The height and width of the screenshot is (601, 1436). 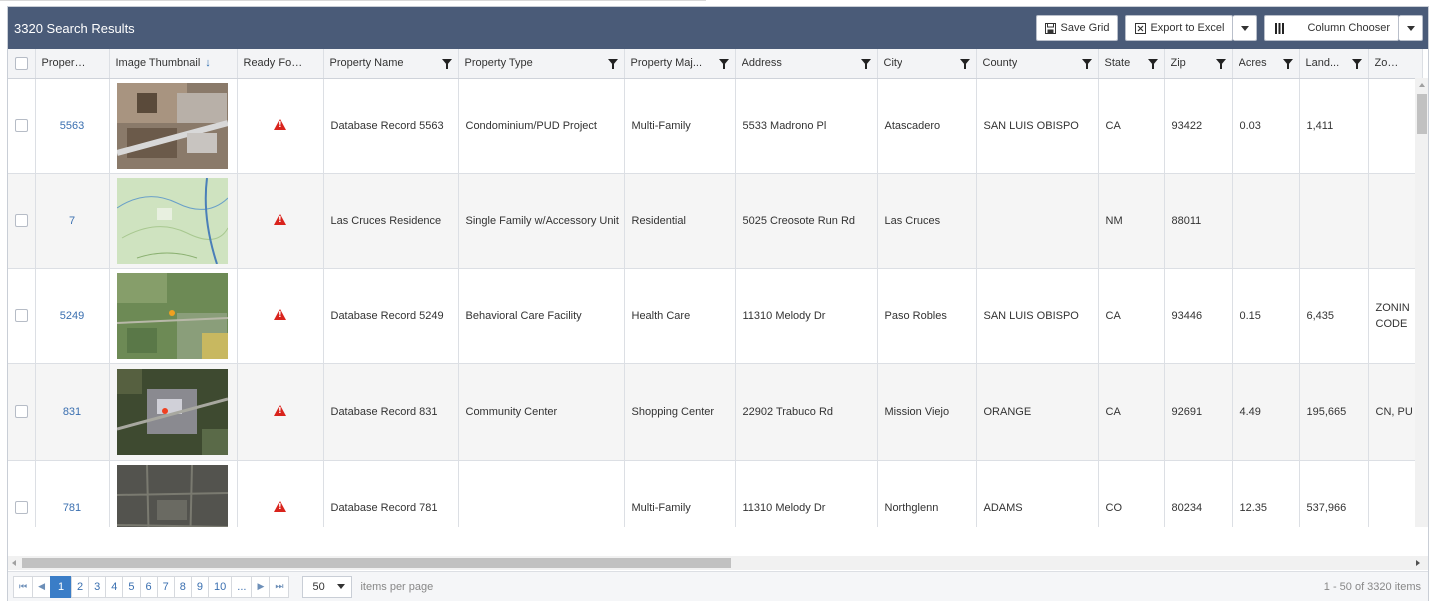 What do you see at coordinates (927, 126) in the screenshot?
I see `cell-city: Atascadero` at bounding box center [927, 126].